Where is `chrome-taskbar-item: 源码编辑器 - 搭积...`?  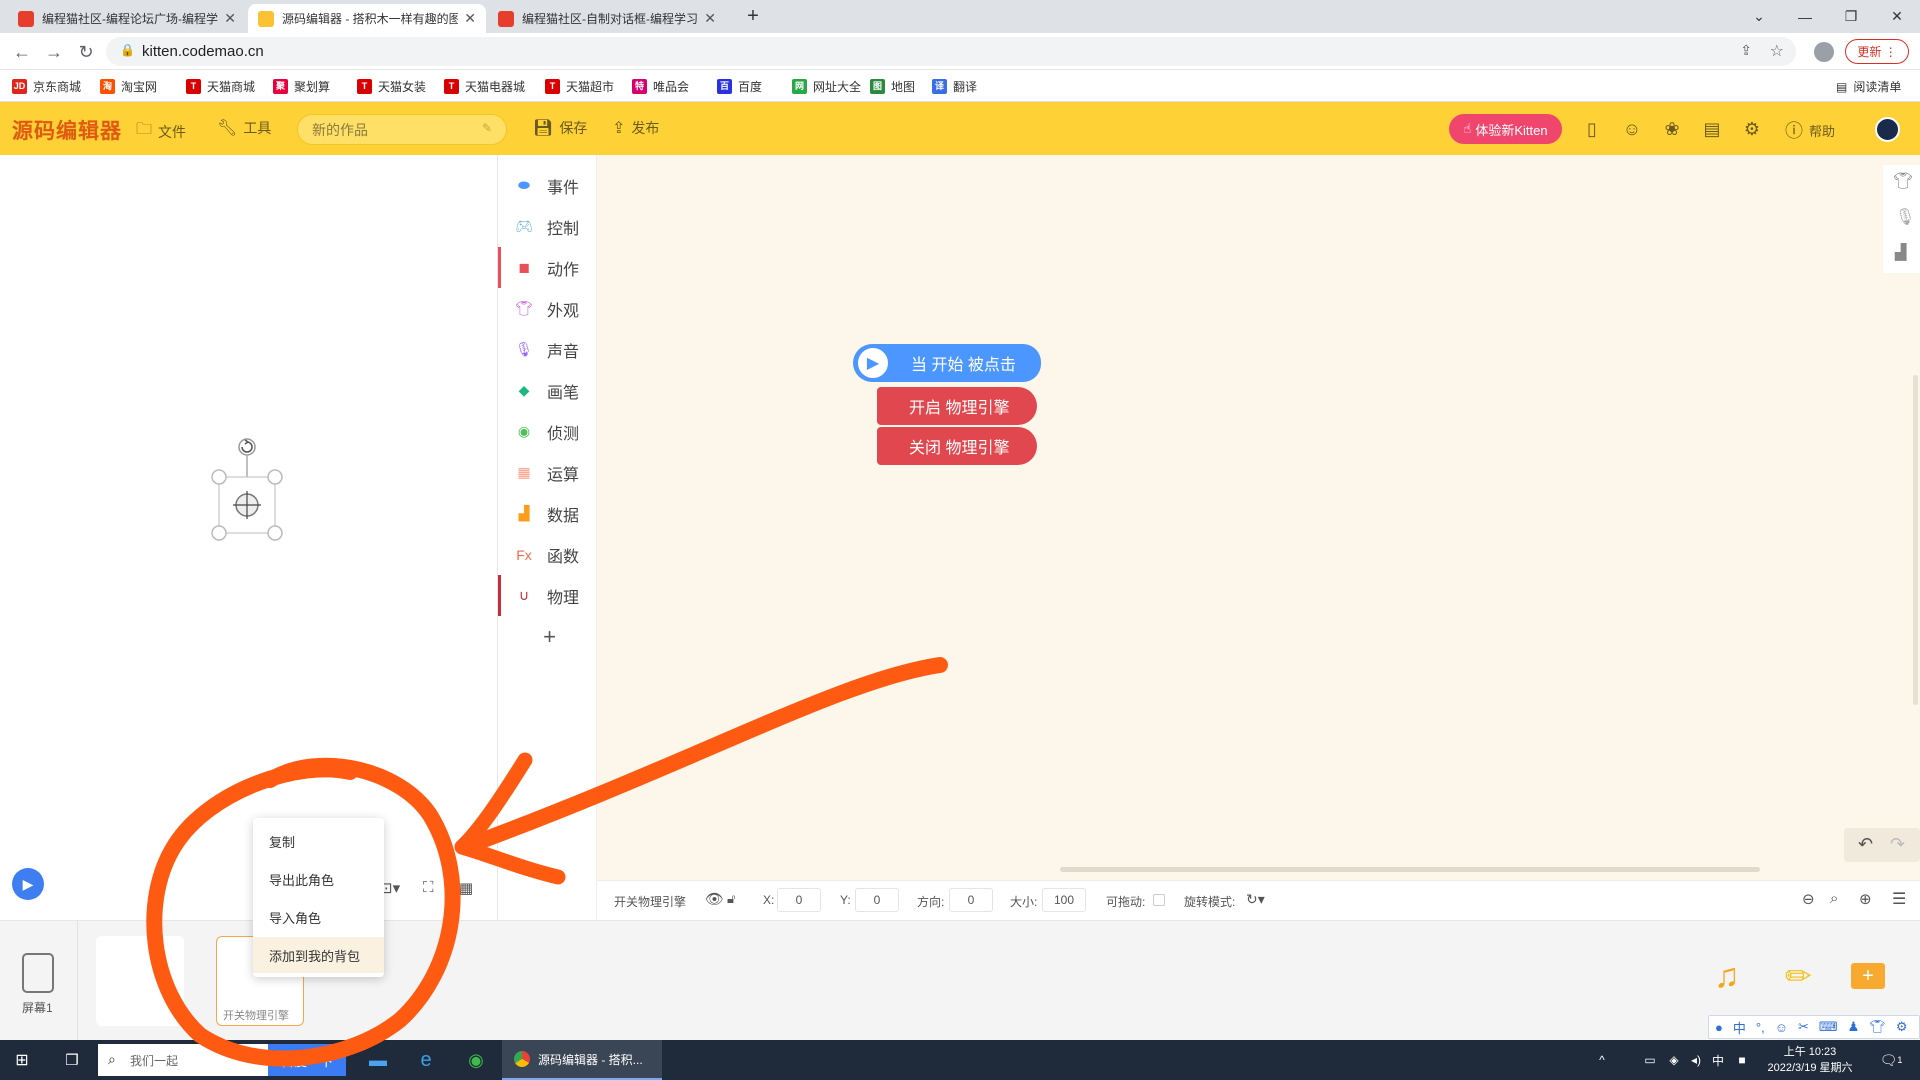
chrome-taskbar-item: 源码编辑器 - 搭积... is located at coordinates (582, 1060).